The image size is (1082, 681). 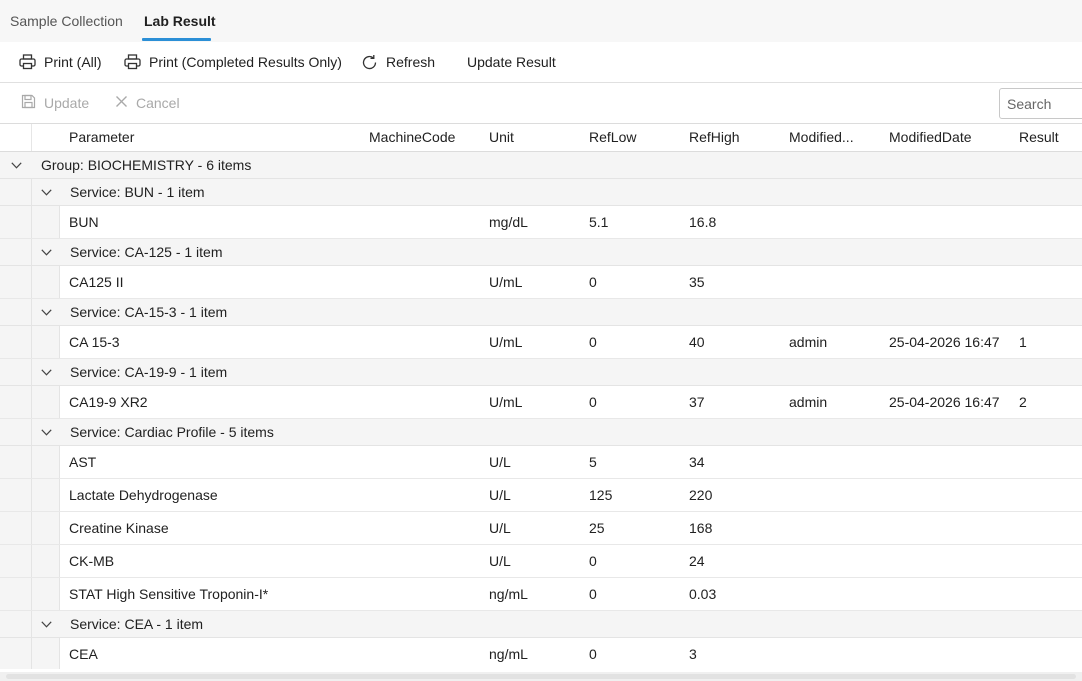 I want to click on cell-ref-high: 40, so click(x=697, y=342).